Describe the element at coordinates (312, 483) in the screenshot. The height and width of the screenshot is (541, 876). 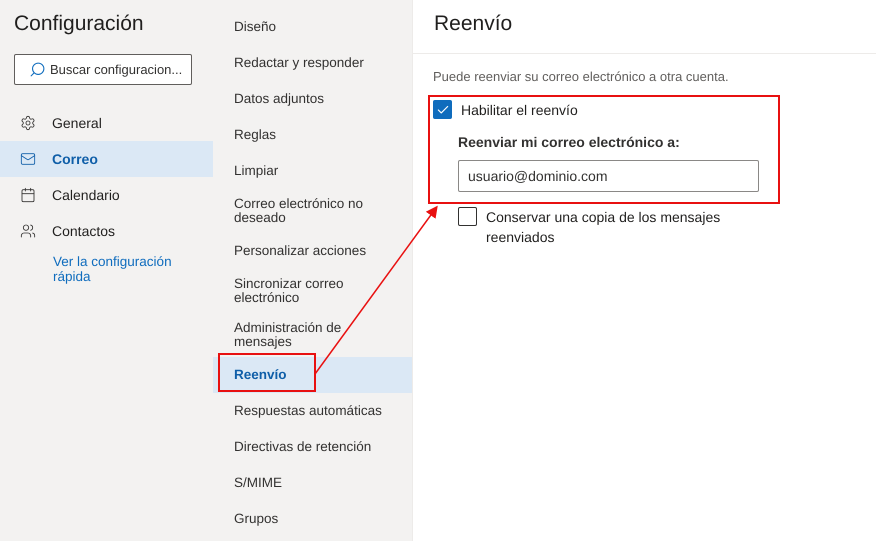
I see `category-item: S/MIME` at that location.